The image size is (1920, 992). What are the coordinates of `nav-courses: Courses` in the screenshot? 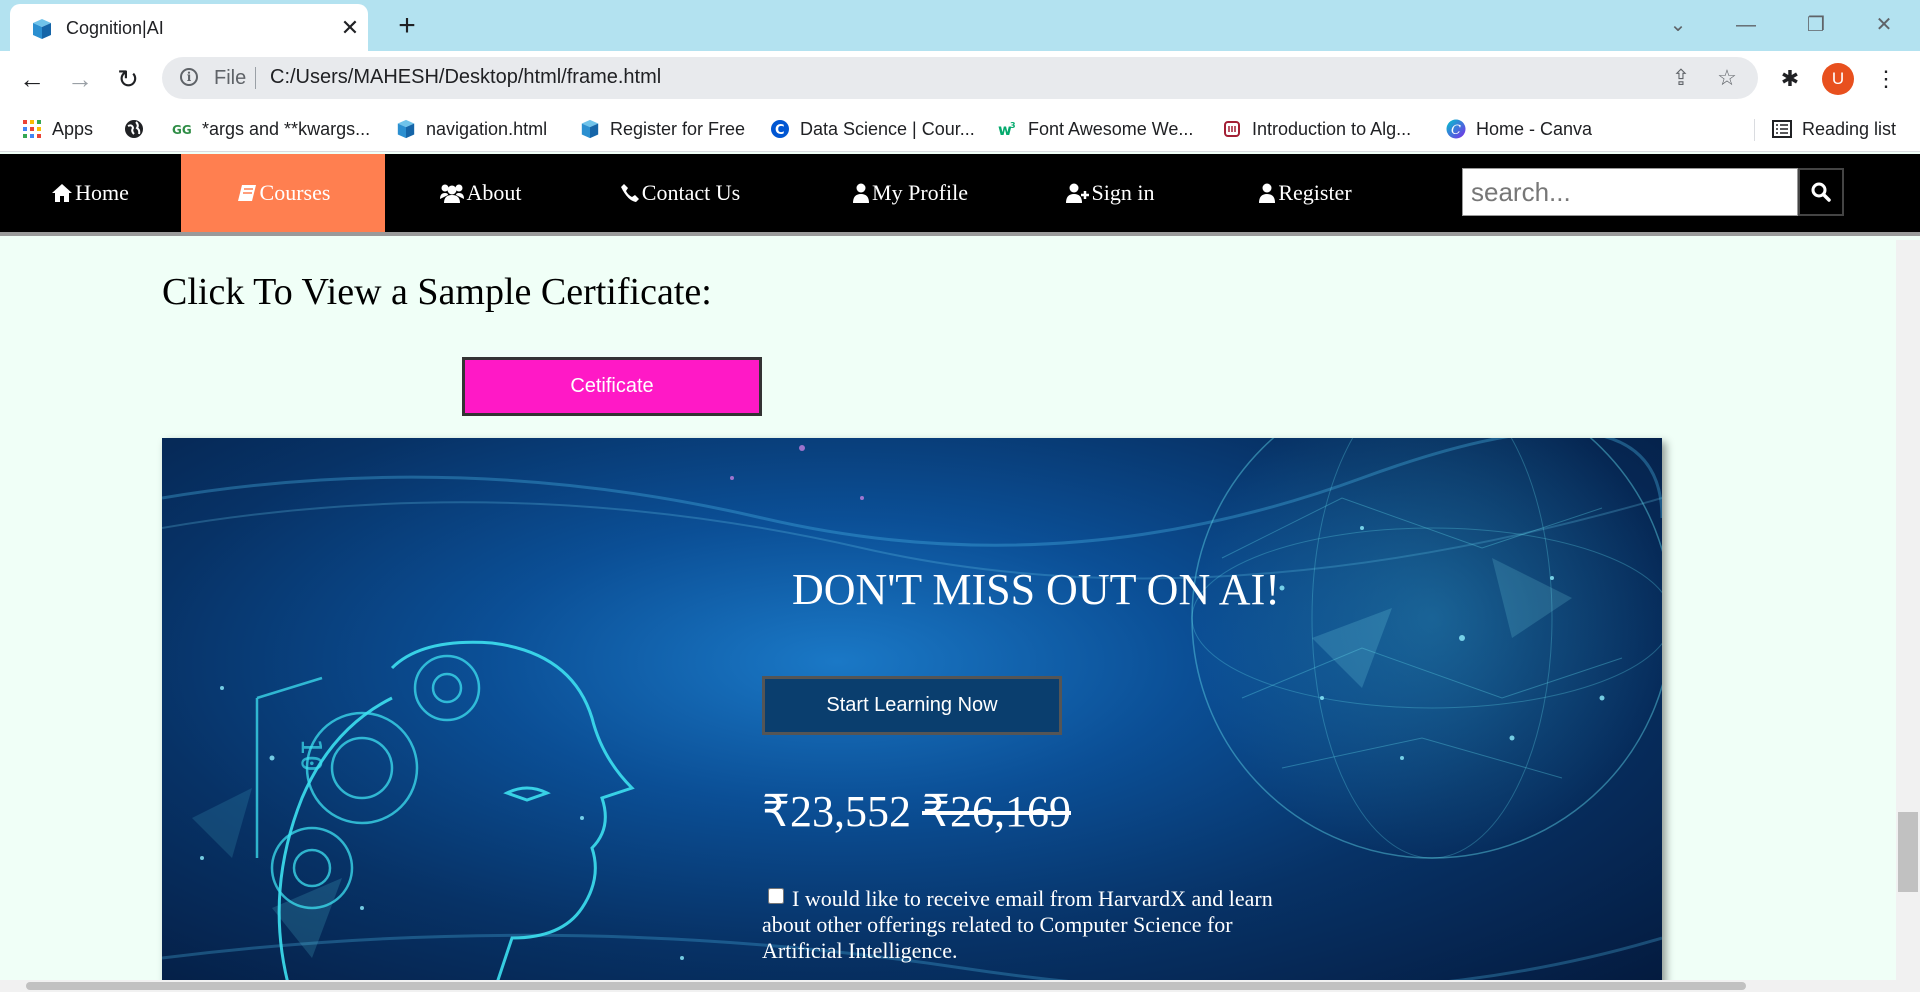 It's located at (283, 193).